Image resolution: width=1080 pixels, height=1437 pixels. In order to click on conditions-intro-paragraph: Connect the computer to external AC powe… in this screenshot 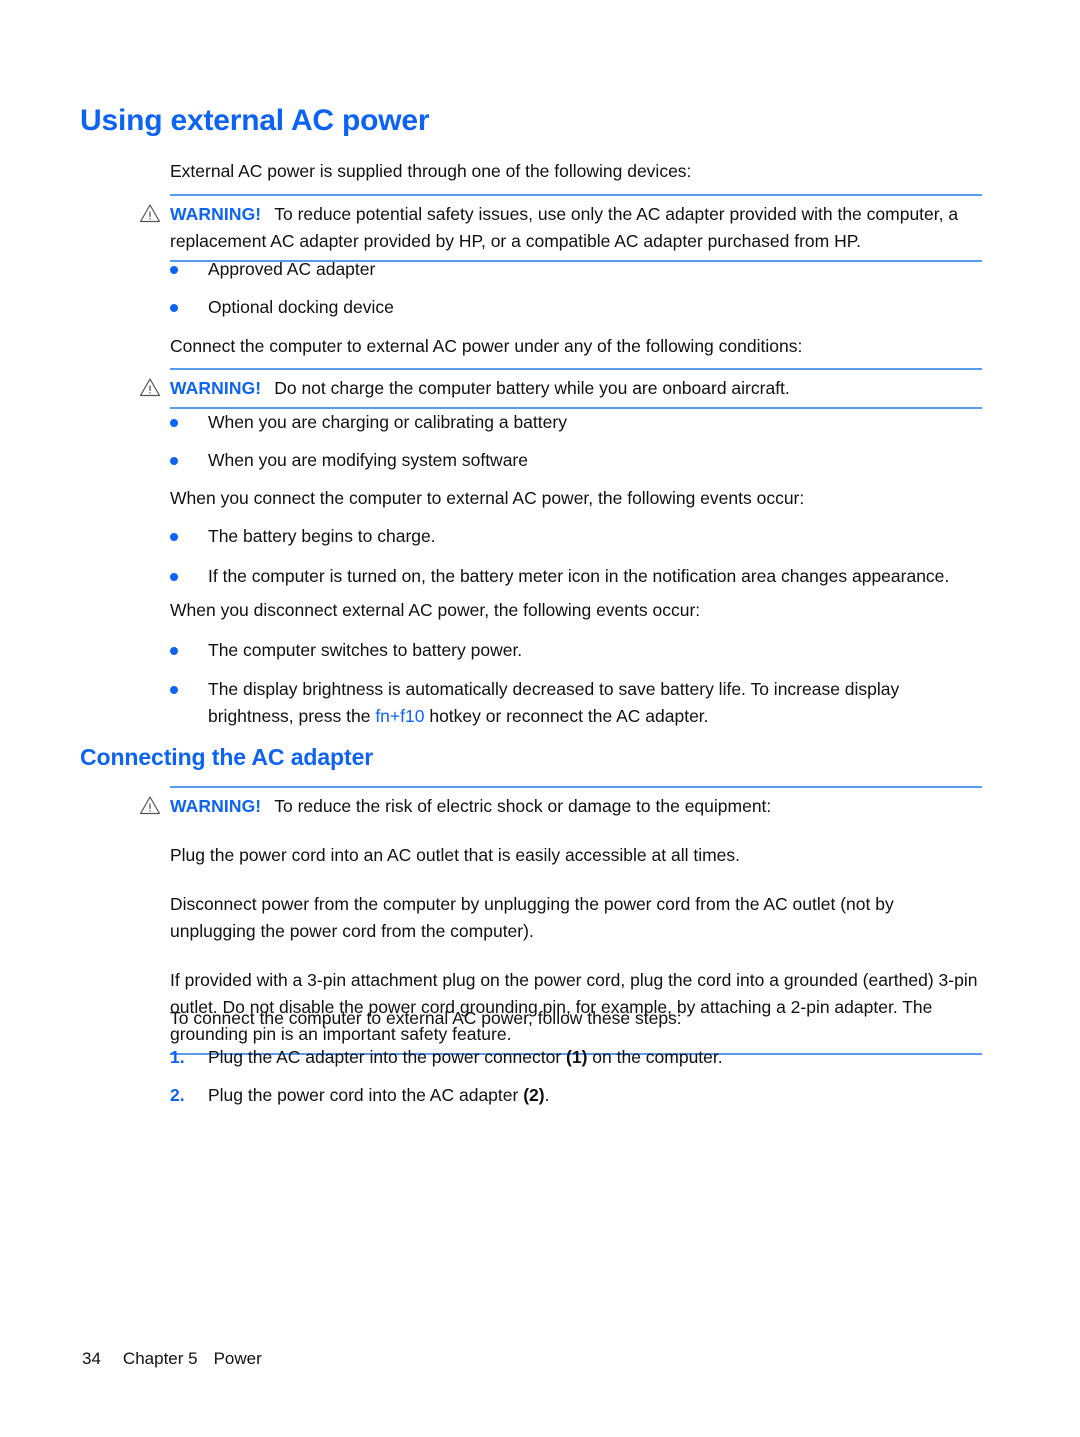, I will do `click(486, 346)`.